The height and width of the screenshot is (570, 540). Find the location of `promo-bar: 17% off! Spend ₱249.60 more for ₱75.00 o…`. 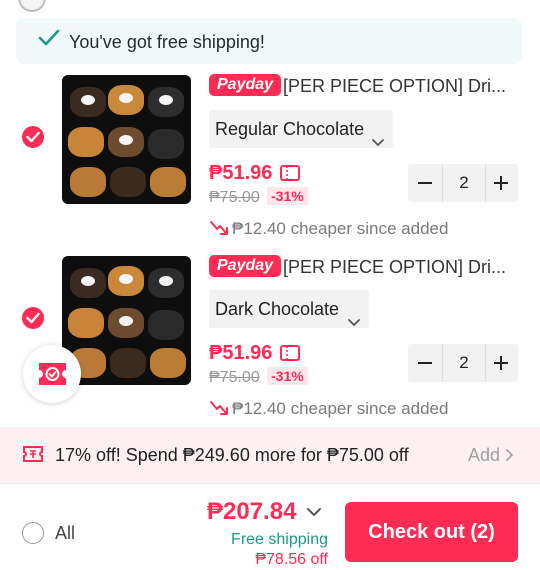

promo-bar: 17% off! Spend ₱249.60 more for ₱75.00 o… is located at coordinates (270, 455).